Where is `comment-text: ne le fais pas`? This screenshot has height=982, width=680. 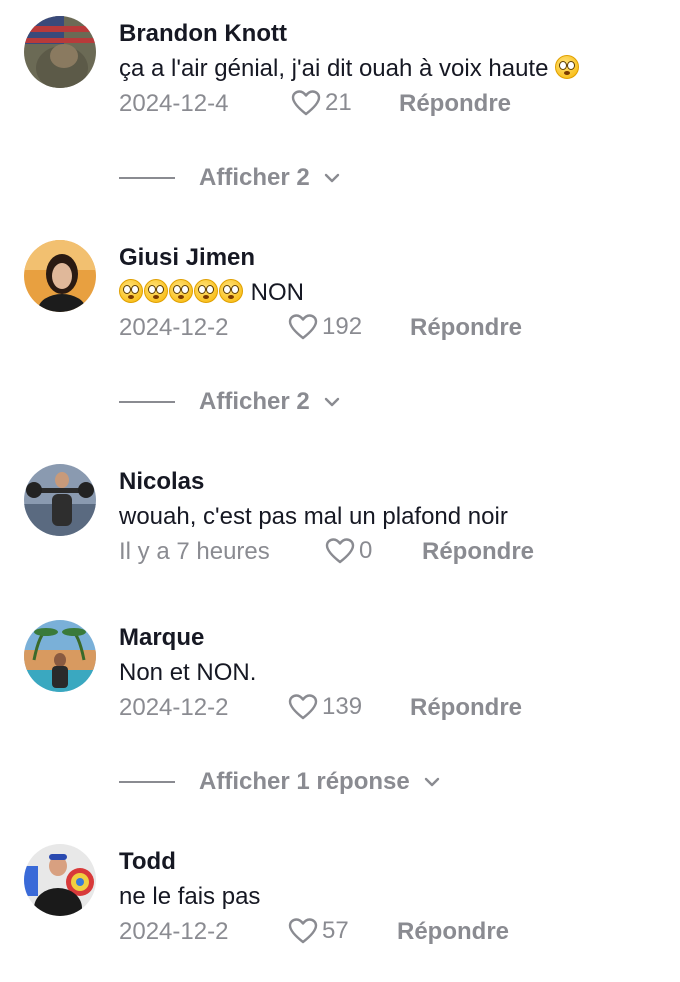 comment-text: ne le fais pas is located at coordinates (189, 897).